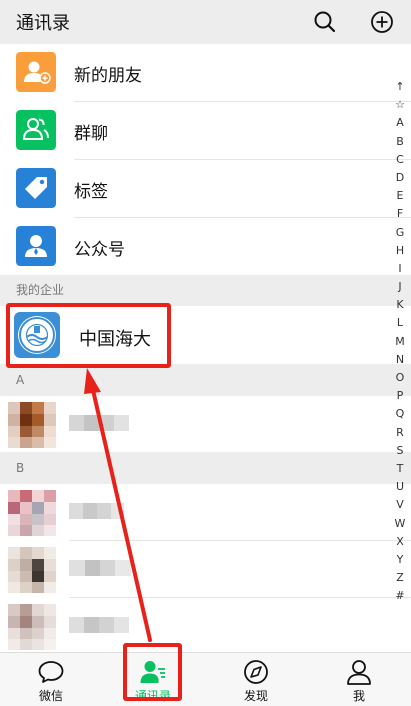 The width and height of the screenshot is (411, 706). I want to click on index-letter: M, so click(400, 342).